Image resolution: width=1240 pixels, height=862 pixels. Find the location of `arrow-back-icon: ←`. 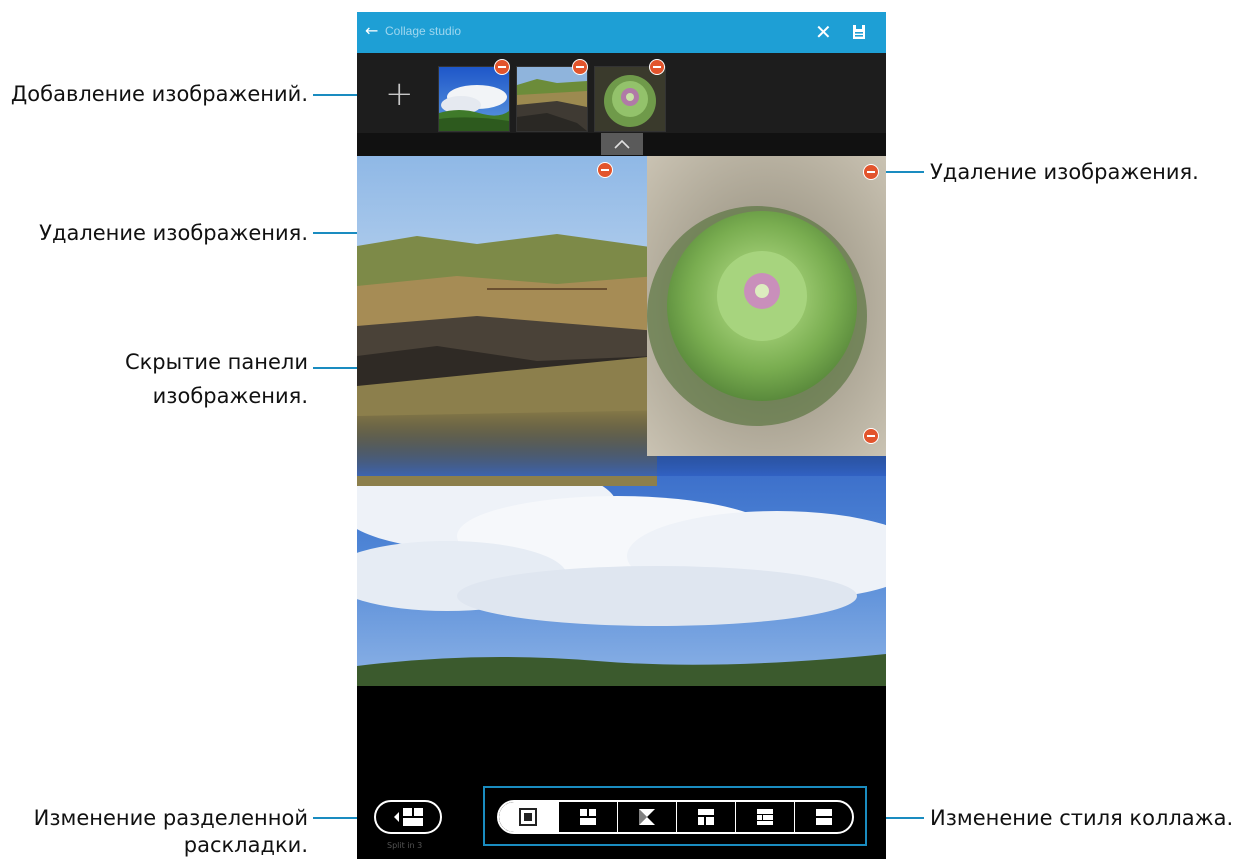

arrow-back-icon: ← is located at coordinates (371, 30).